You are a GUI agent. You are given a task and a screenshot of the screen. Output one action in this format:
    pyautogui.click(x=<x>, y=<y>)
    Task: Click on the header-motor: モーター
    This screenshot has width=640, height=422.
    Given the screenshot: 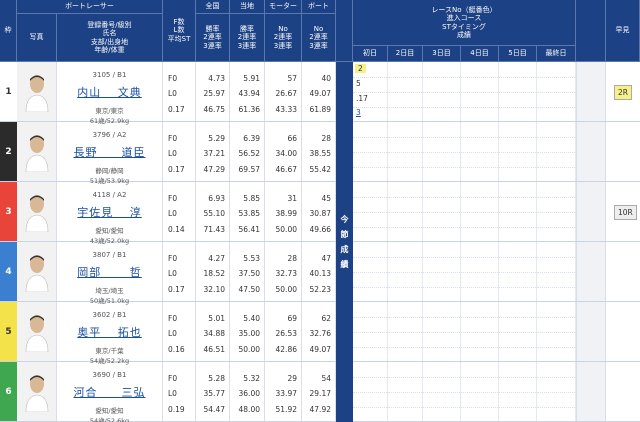 What is the action you would take?
    pyautogui.click(x=283, y=7)
    